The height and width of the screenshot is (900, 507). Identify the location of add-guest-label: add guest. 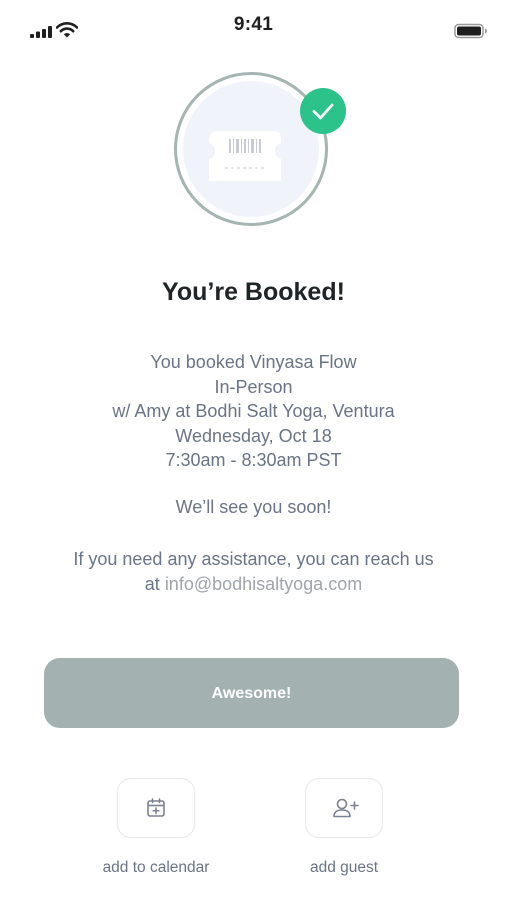
(344, 867).